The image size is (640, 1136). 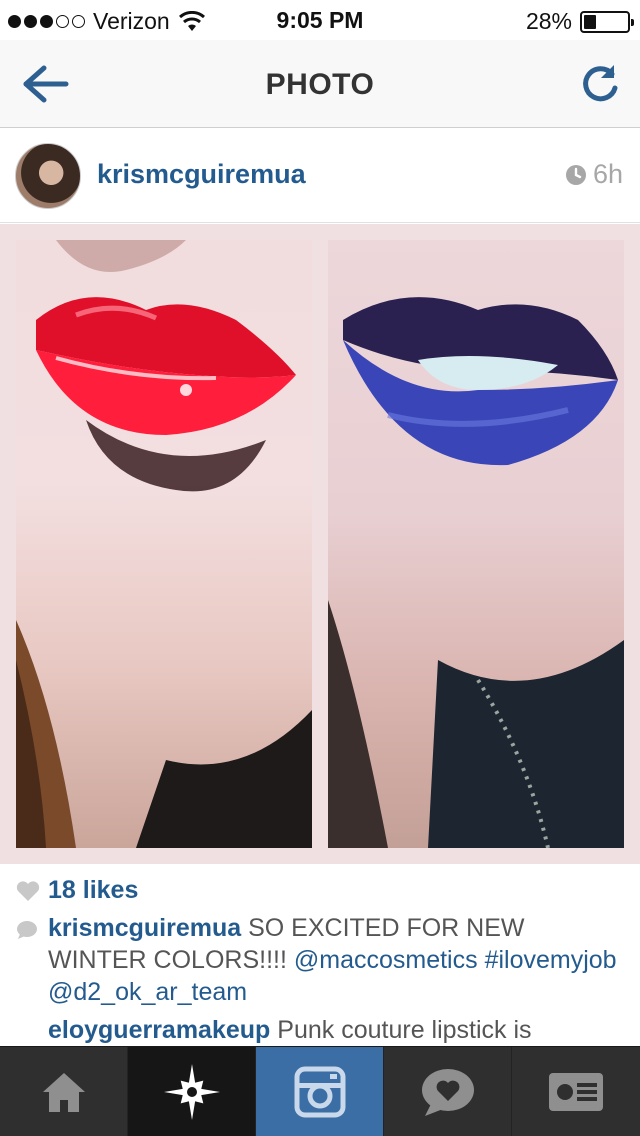 What do you see at coordinates (27, 930) in the screenshot?
I see `comment-bubble-icon` at bounding box center [27, 930].